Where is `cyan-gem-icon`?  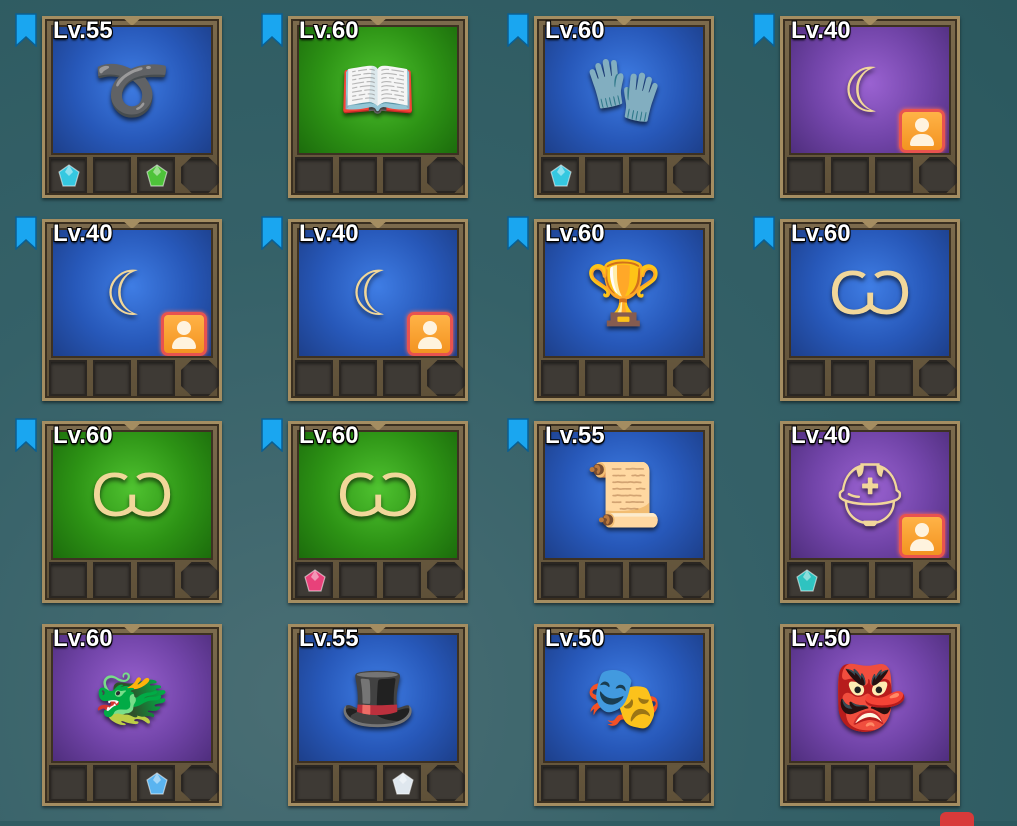
cyan-gem-icon is located at coordinates (561, 175).